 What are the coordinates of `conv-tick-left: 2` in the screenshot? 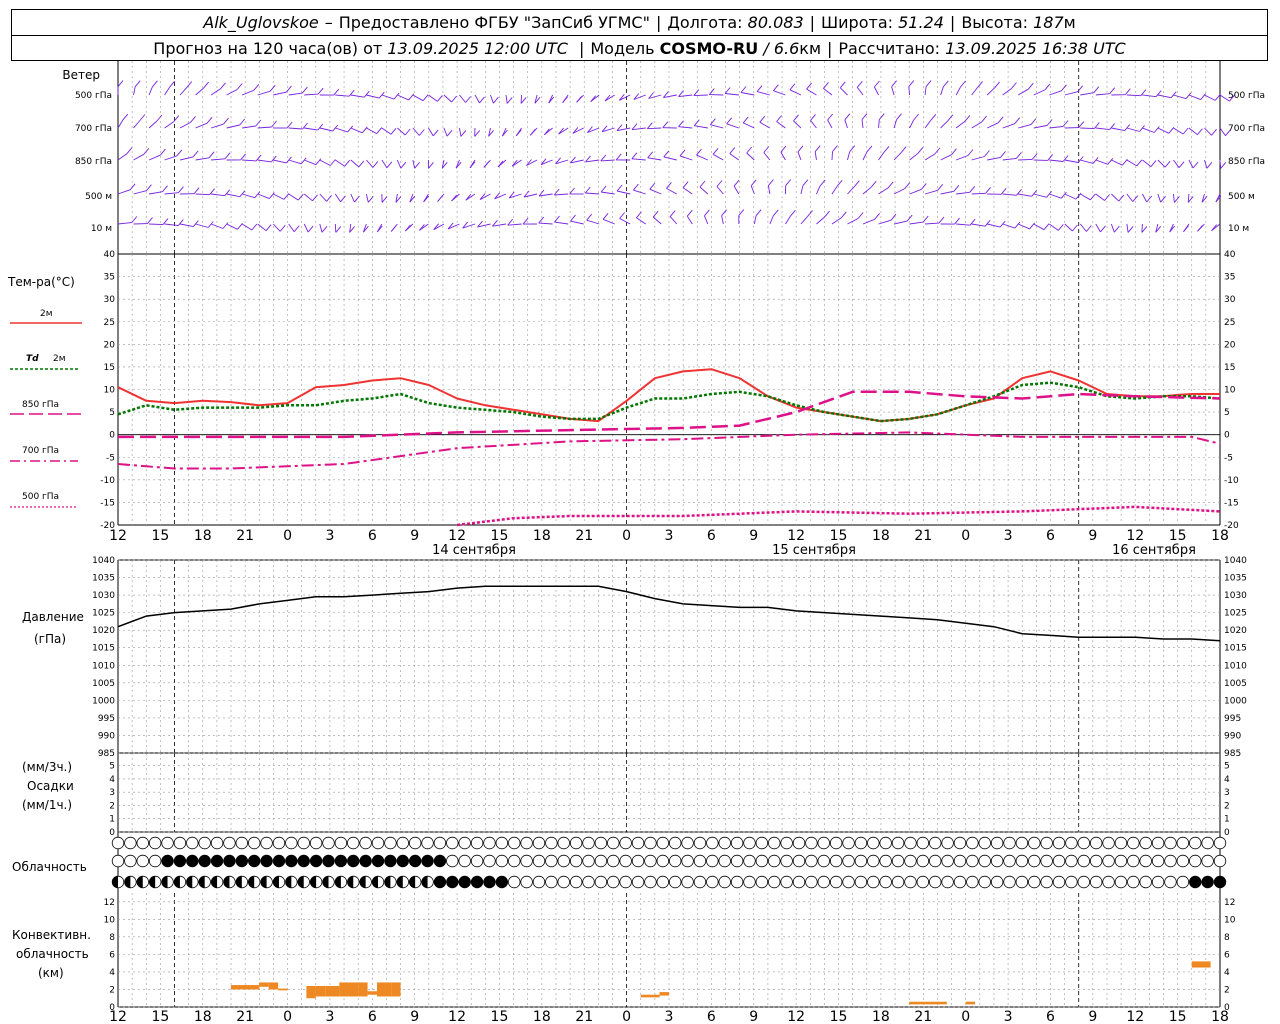 It's located at (112, 990).